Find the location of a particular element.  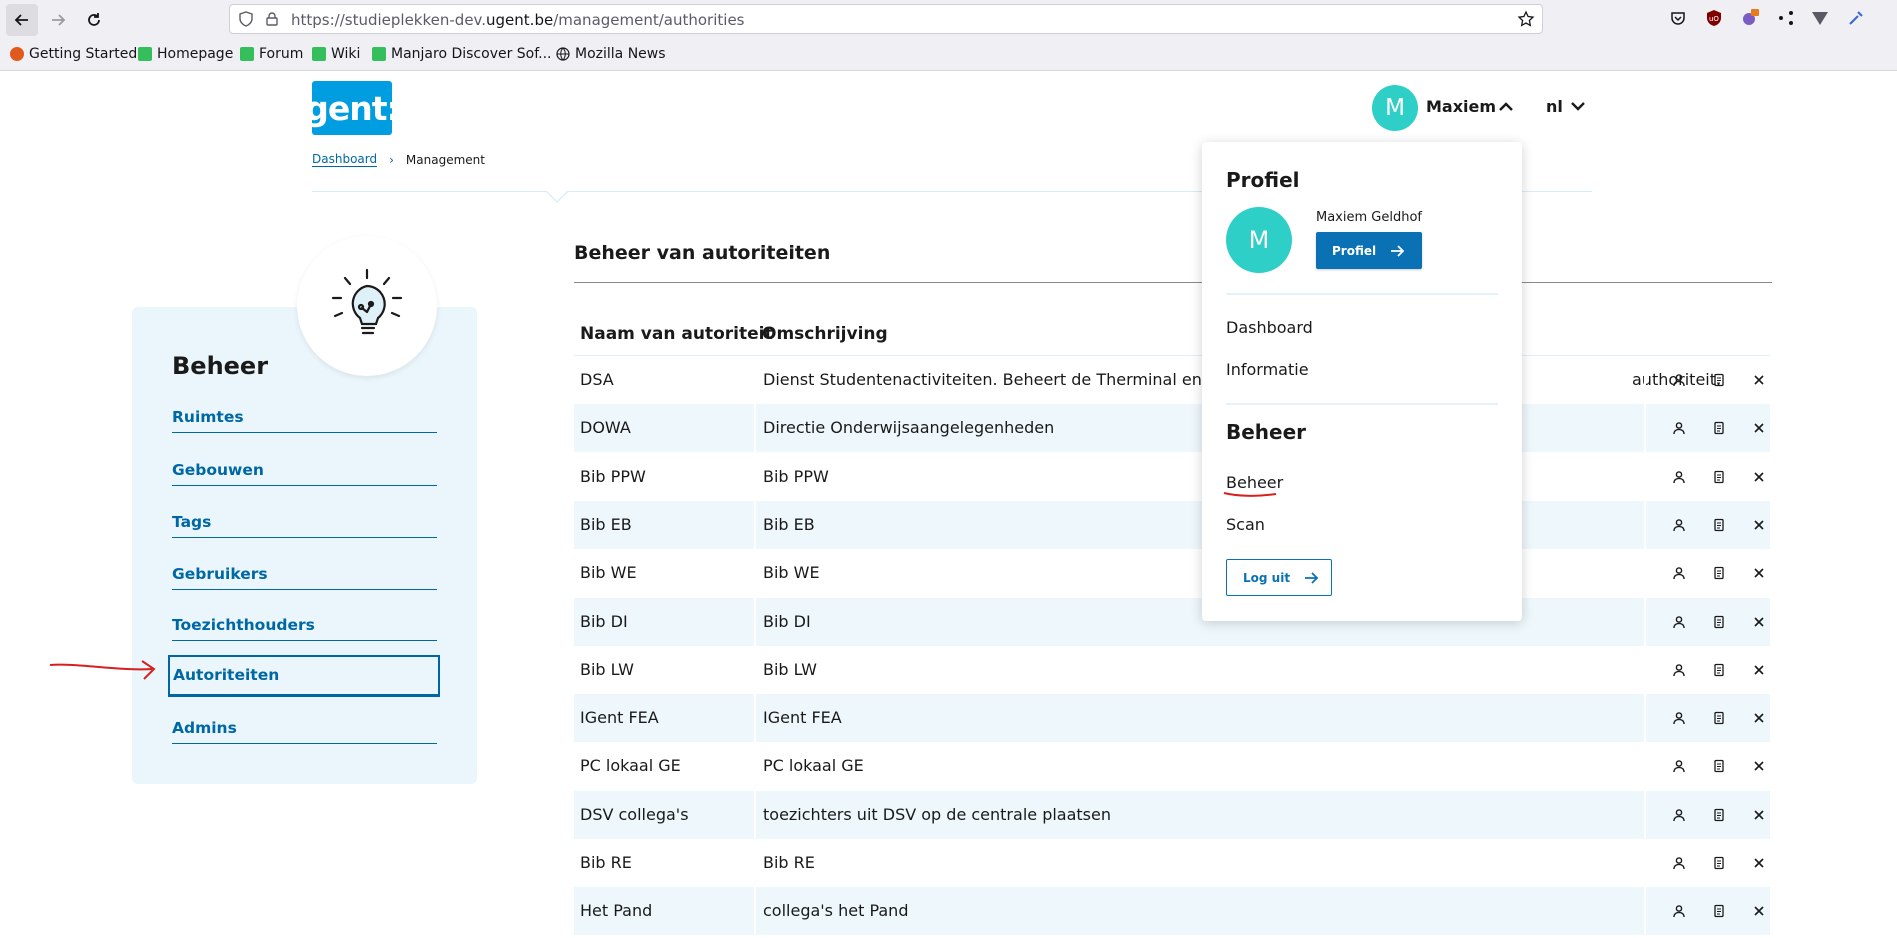

user-menu-name: Maxiem is located at coordinates (1461, 106).